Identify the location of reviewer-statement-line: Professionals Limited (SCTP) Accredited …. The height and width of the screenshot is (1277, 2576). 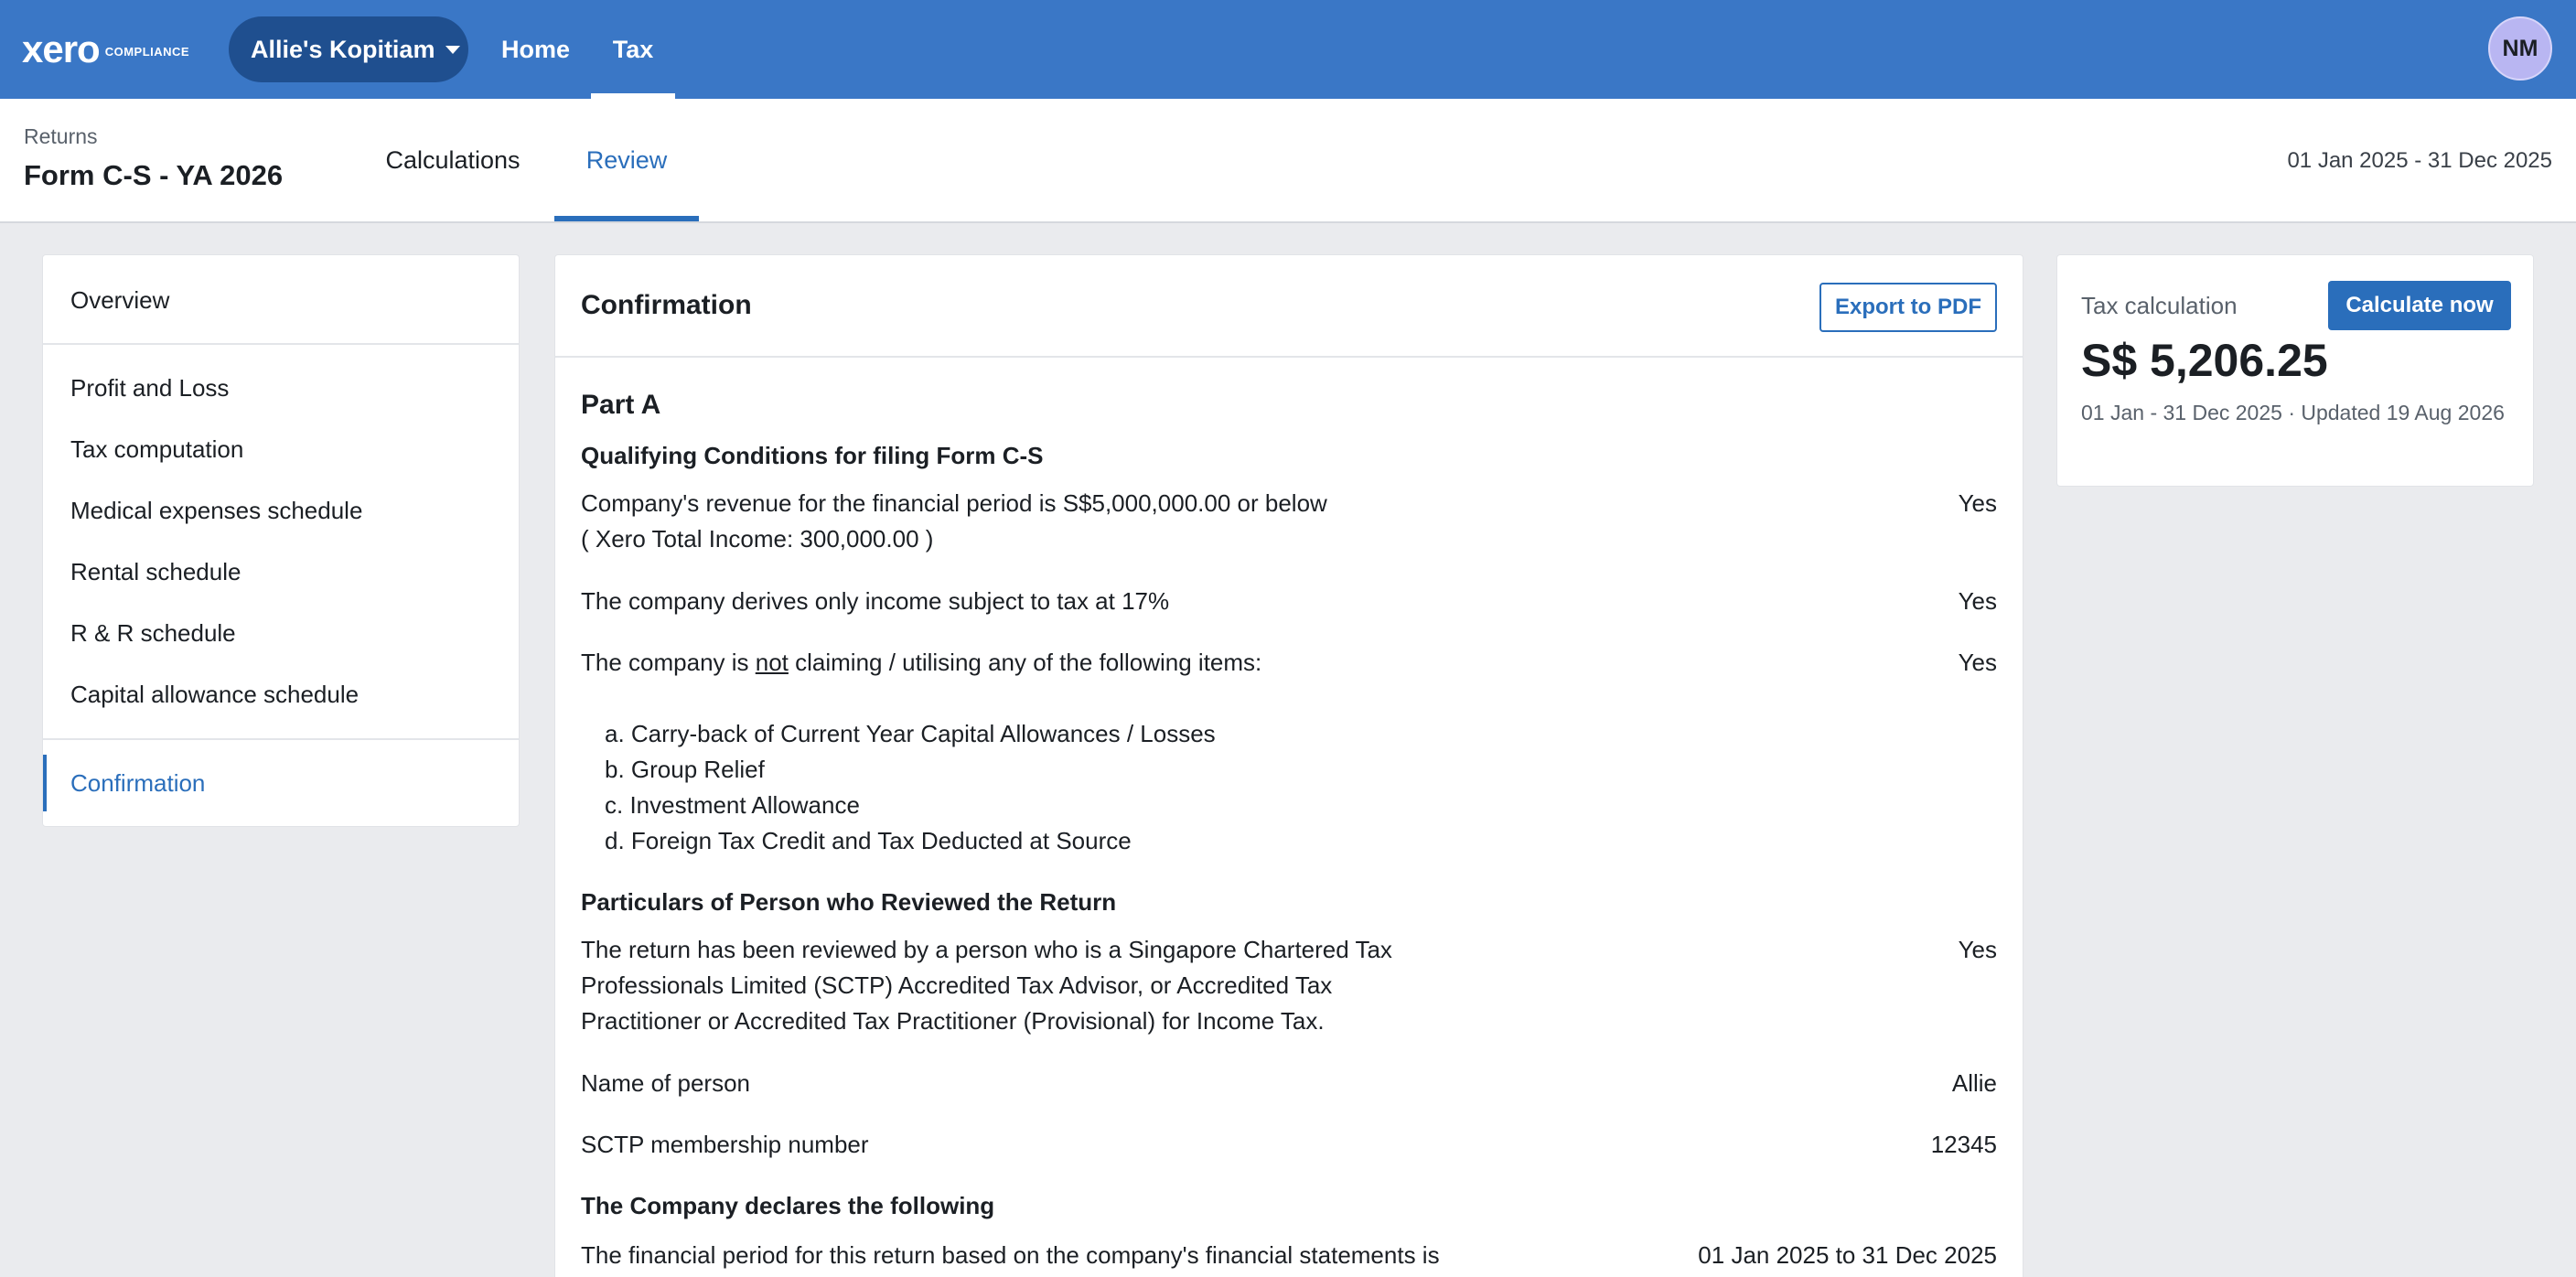
(957, 985).